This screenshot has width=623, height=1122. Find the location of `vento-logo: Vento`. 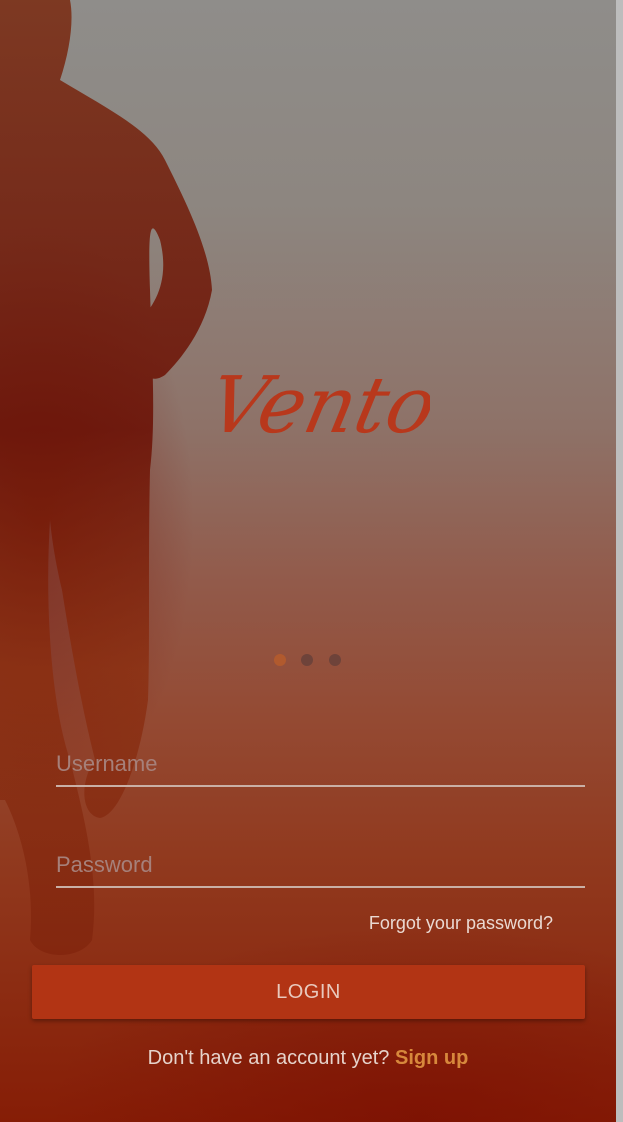

vento-logo: Vento is located at coordinates (315, 405).